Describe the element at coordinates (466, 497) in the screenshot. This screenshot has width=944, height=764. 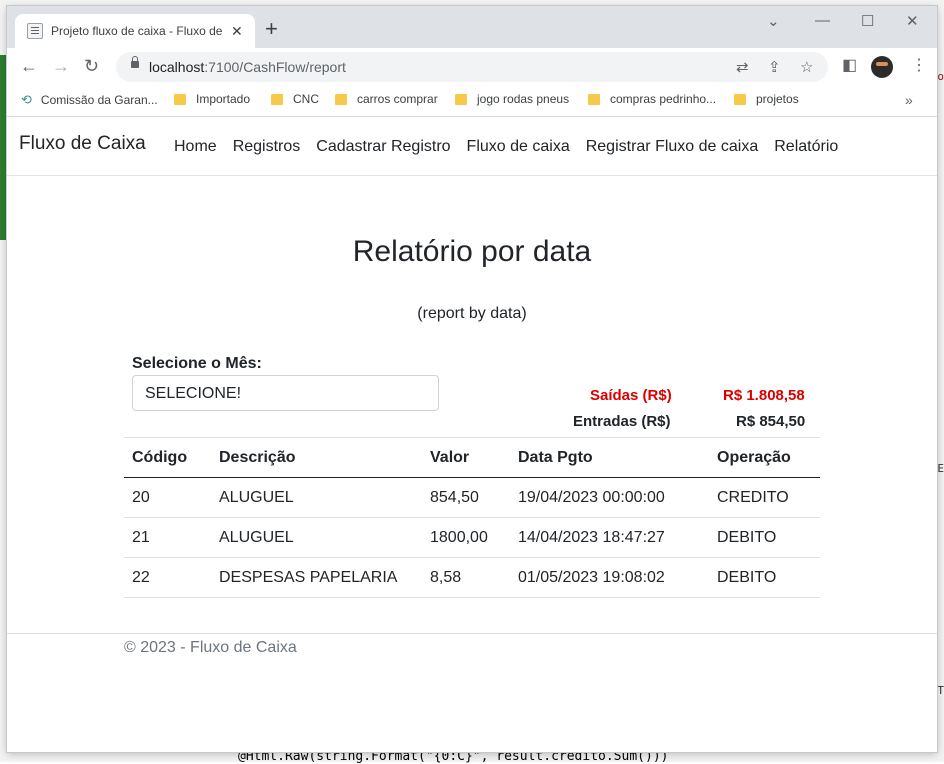
I see `cell-valor: 854,50` at that location.